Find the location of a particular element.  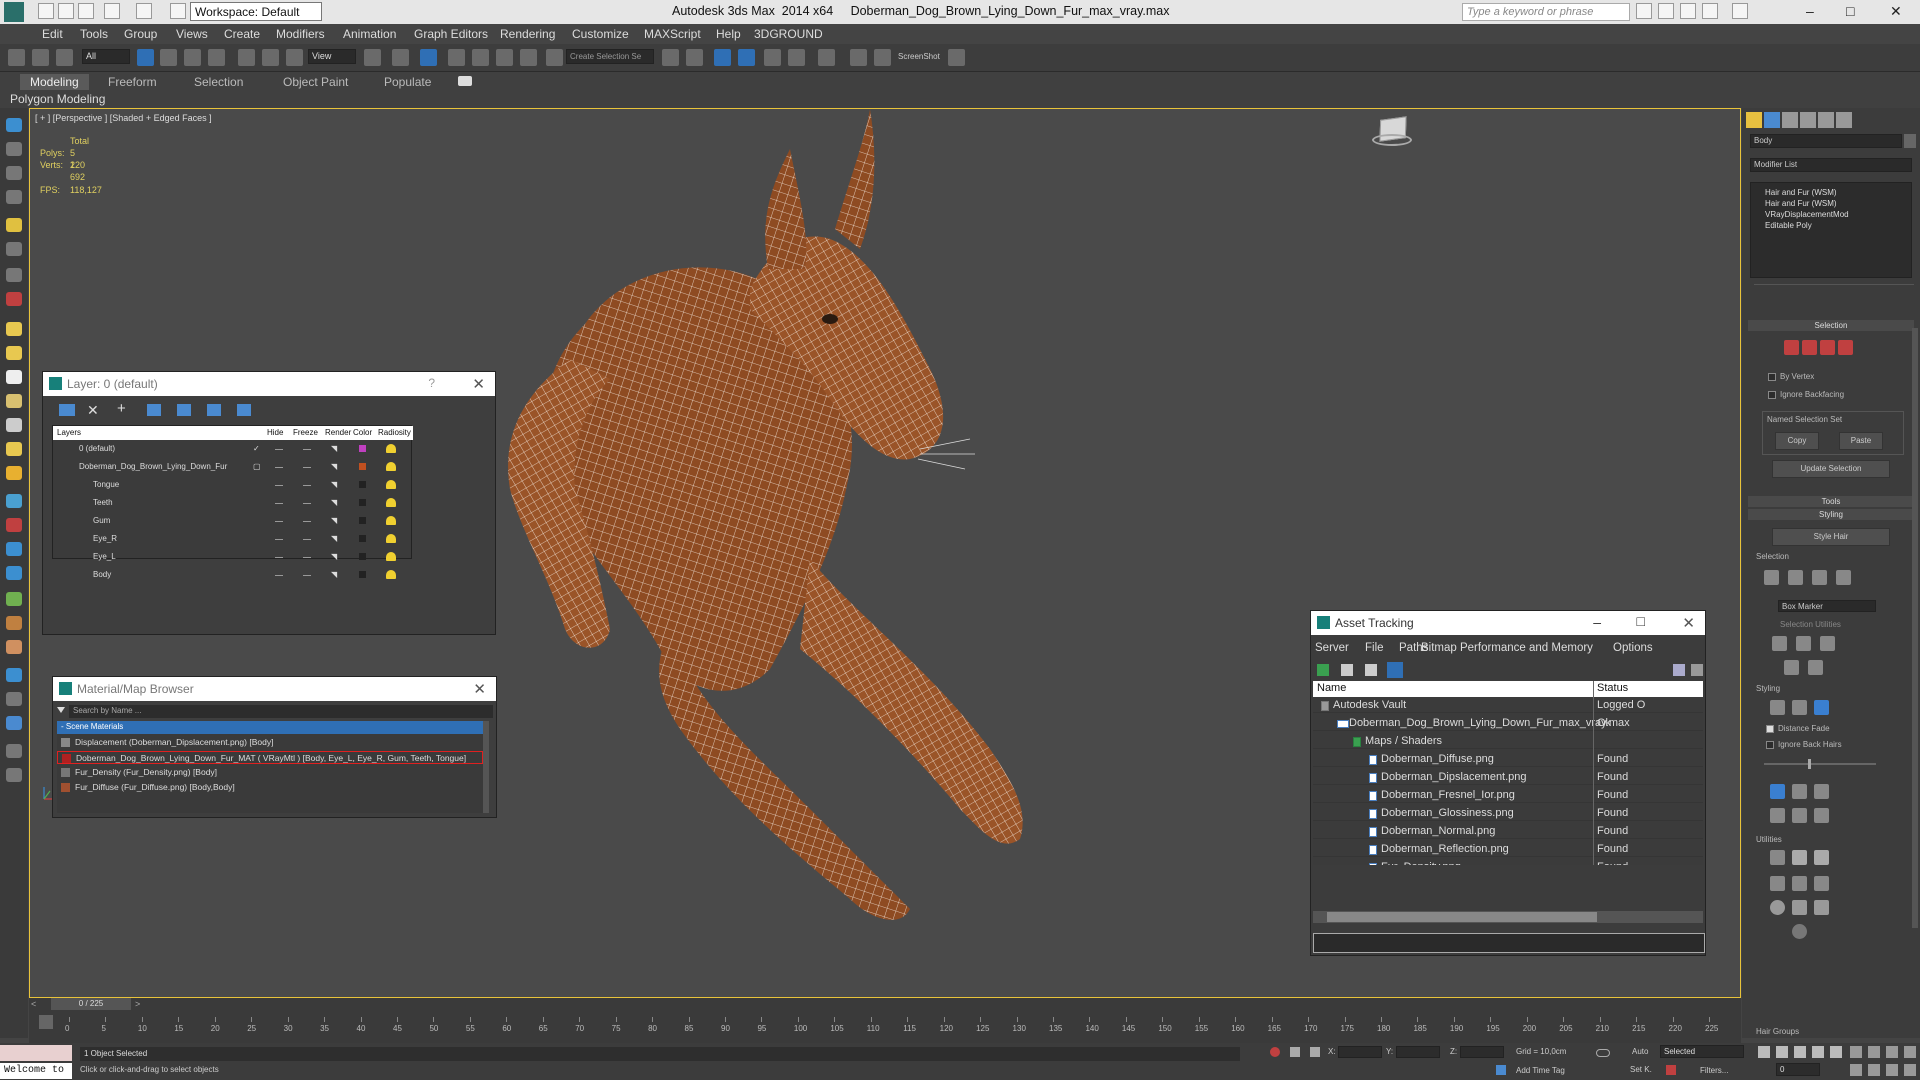

column-radiosity: Radiosity is located at coordinates (394, 432).